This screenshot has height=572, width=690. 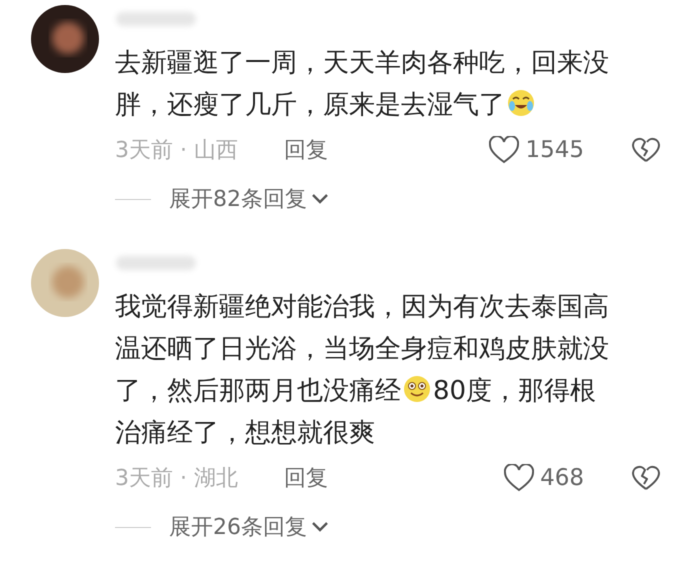 I want to click on time-location: 3天前 · 湖北, so click(x=176, y=479).